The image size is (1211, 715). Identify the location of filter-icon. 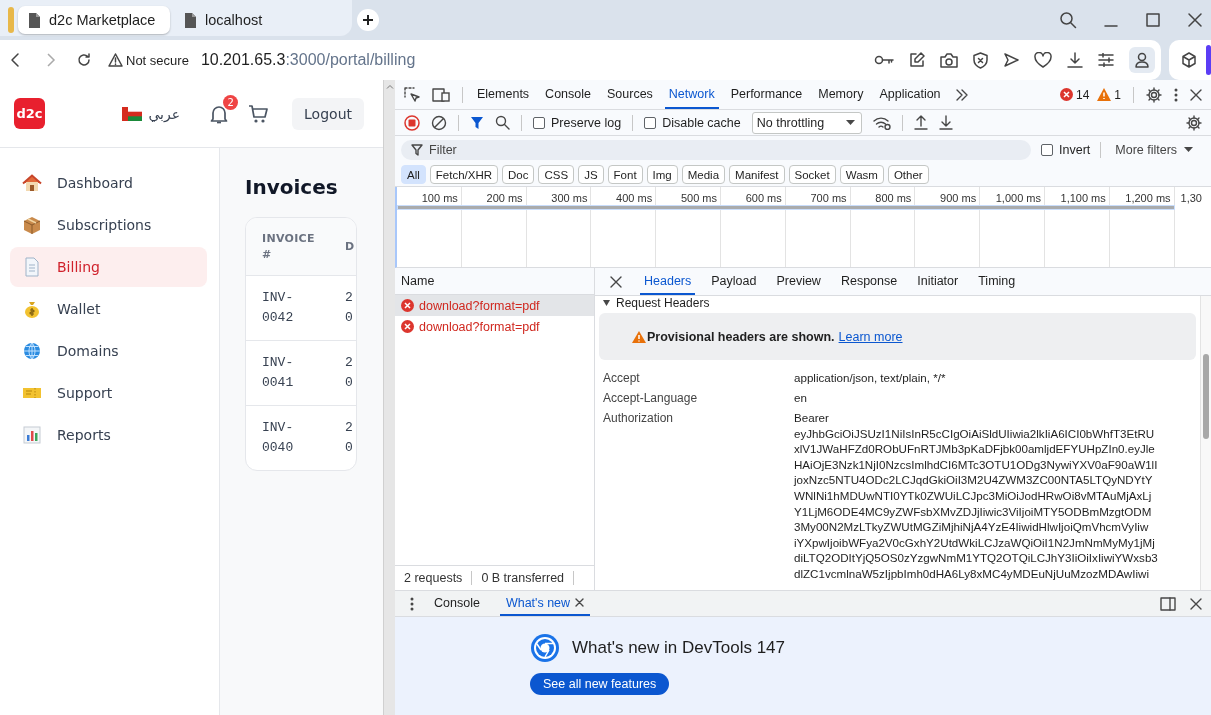
(477, 122).